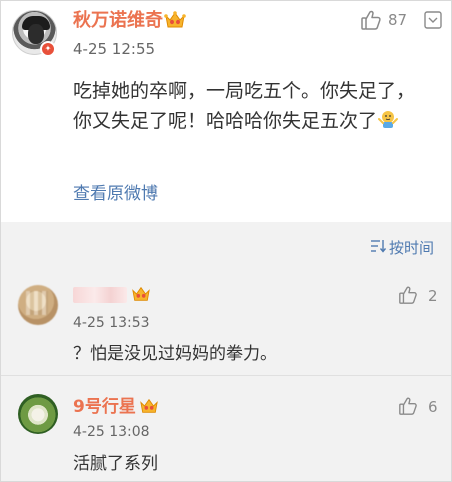 Image resolution: width=452 pixels, height=482 pixels. Describe the element at coordinates (388, 123) in the screenshot. I see `shrug-emoji-icon` at that location.